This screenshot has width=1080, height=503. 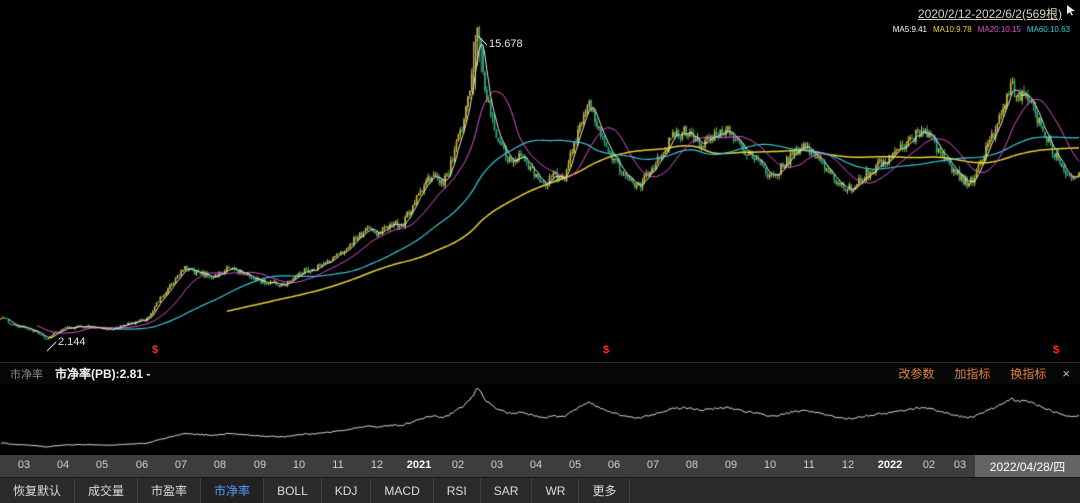 What do you see at coordinates (1066, 373) in the screenshot?
I see `close-panel-icon: ×` at bounding box center [1066, 373].